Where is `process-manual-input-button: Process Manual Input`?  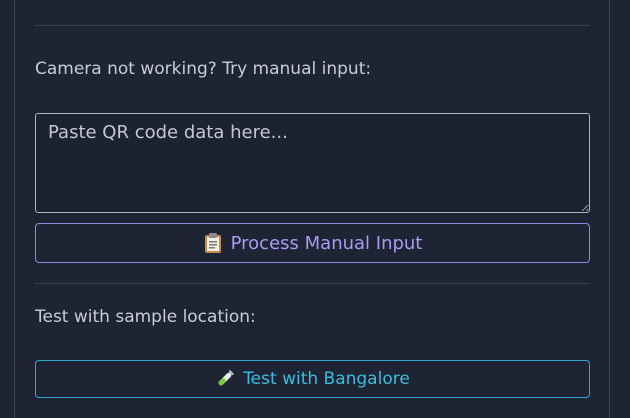 process-manual-input-button: Process Manual Input is located at coordinates (312, 243).